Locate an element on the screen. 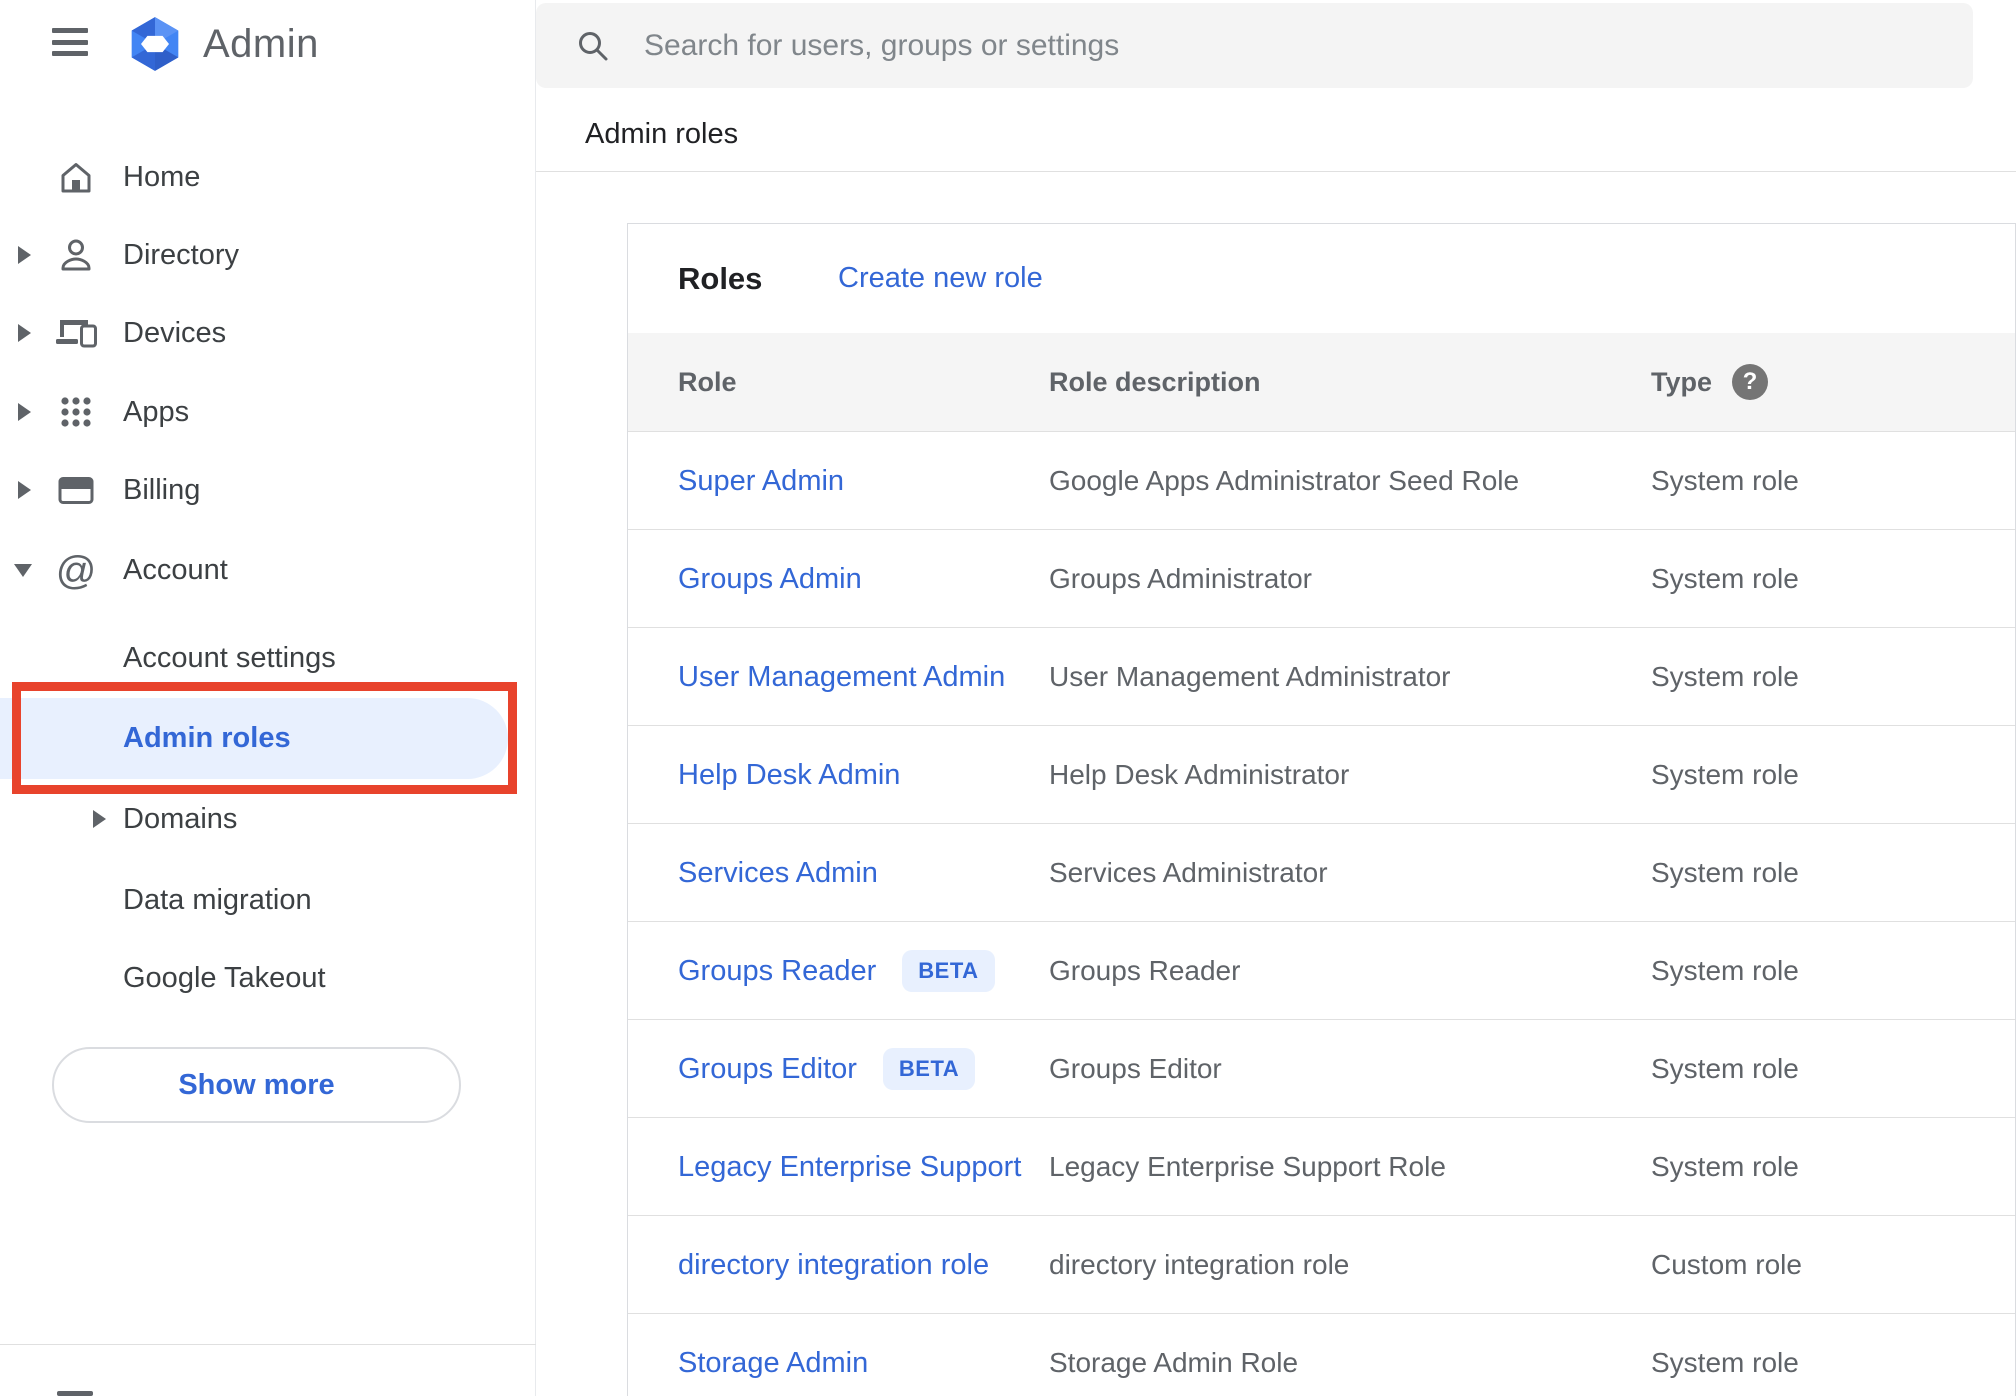 The height and width of the screenshot is (1396, 2016). role-description: Help Desk Administrator is located at coordinates (1199, 774).